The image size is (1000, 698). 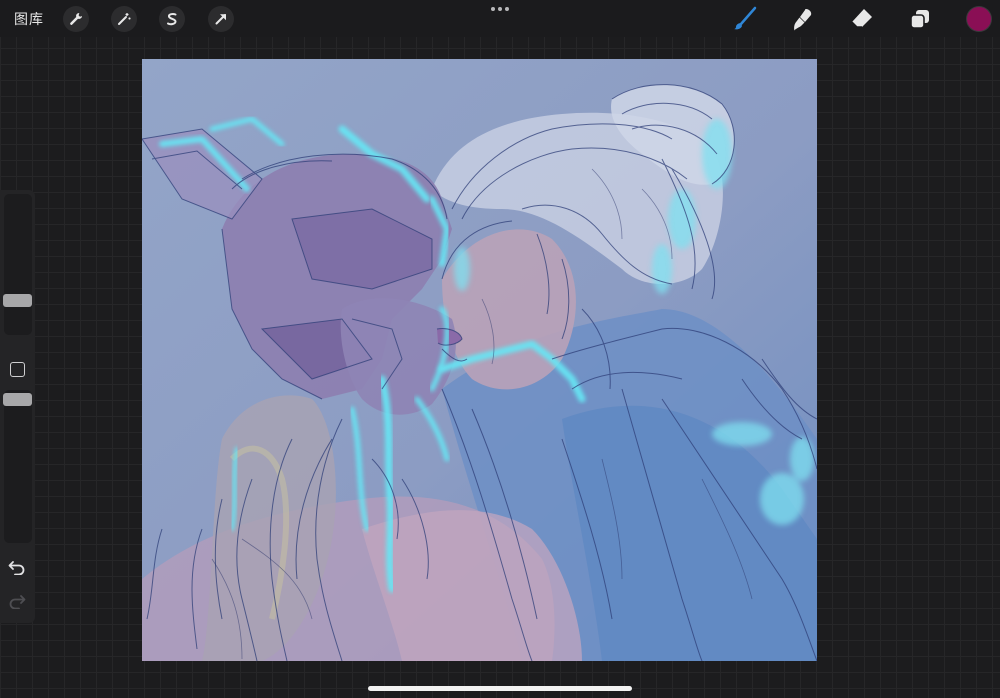 I want to click on top-toolbar: 图库, so click(x=500, y=18).